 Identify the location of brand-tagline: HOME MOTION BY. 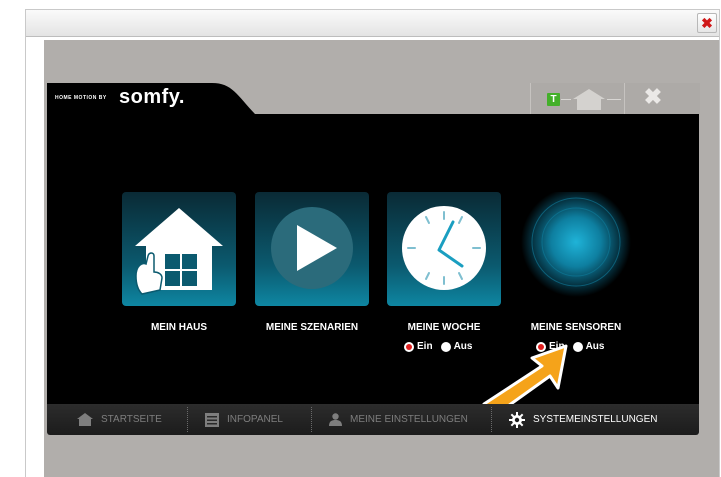
(81, 98).